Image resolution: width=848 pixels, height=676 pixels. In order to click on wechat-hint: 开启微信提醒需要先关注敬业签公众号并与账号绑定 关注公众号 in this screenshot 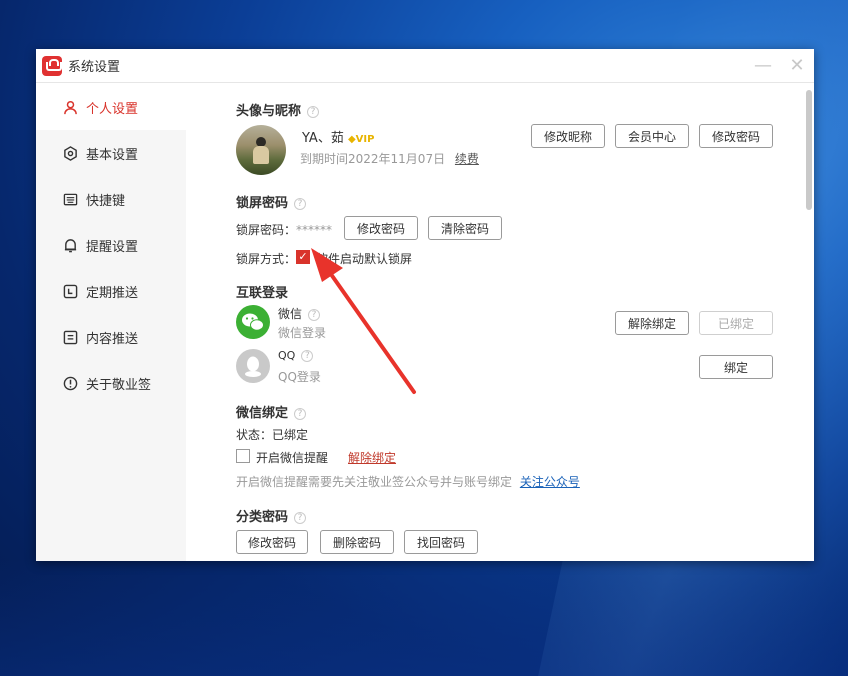, I will do `click(408, 482)`.